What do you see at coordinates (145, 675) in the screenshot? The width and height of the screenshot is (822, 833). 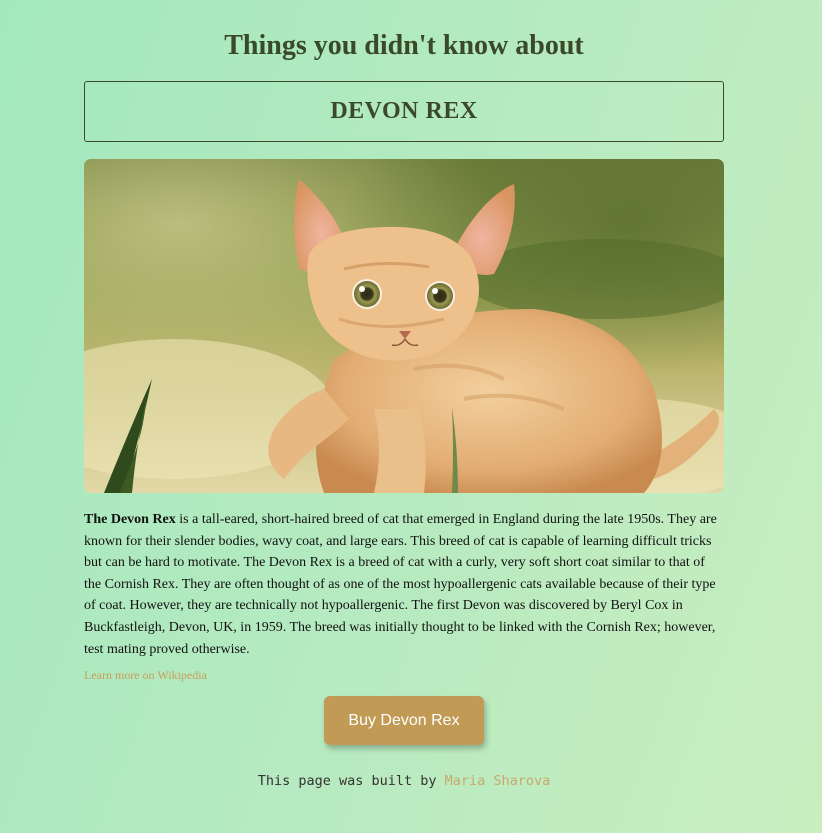 I see `wikipedia-link: Learn more on Wikipedia` at bounding box center [145, 675].